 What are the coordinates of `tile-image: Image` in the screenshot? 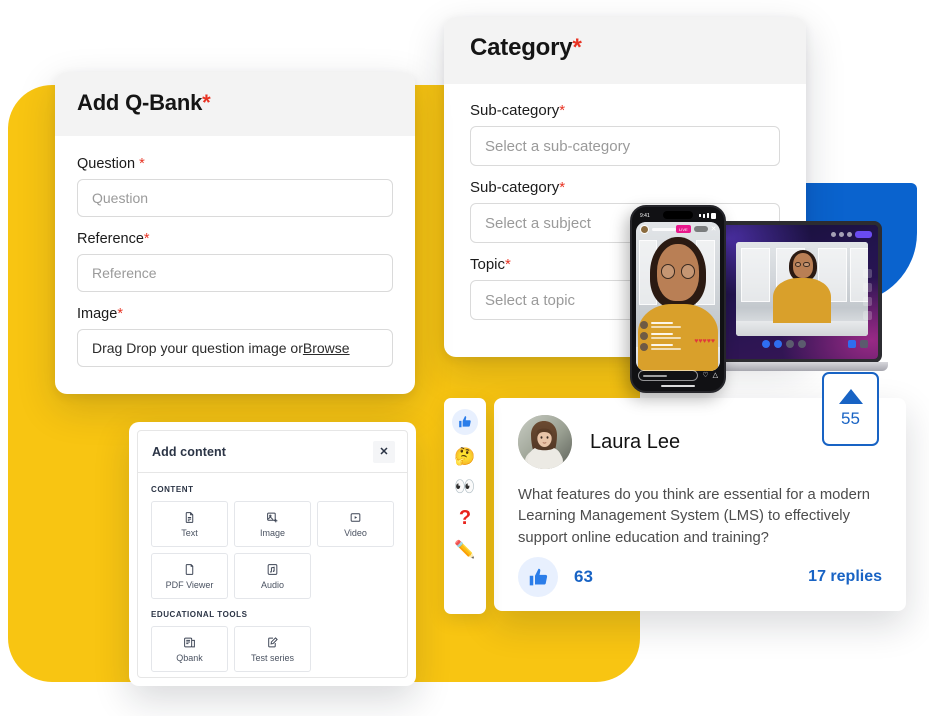 It's located at (272, 524).